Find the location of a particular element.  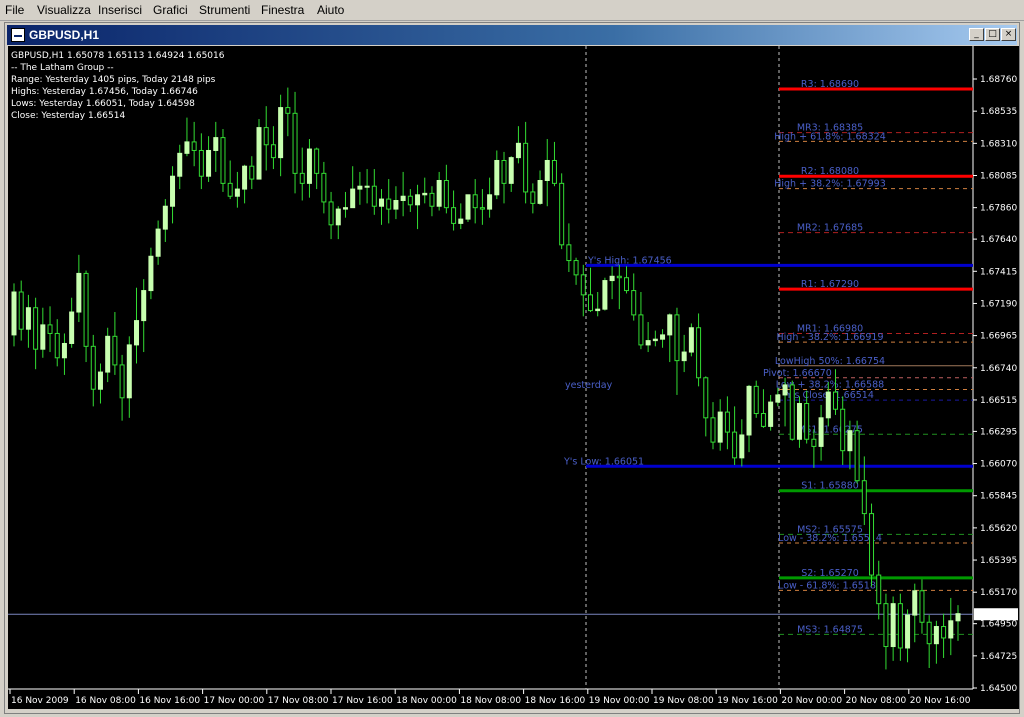

price-tick-label: 1.66295 is located at coordinates (998, 432).